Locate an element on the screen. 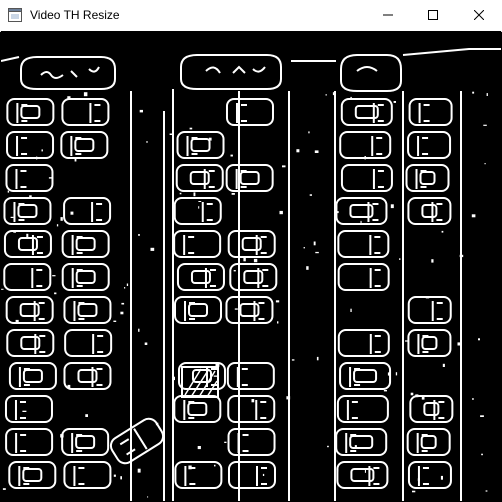 The image size is (502, 502). maximize-button is located at coordinates (433, 15).